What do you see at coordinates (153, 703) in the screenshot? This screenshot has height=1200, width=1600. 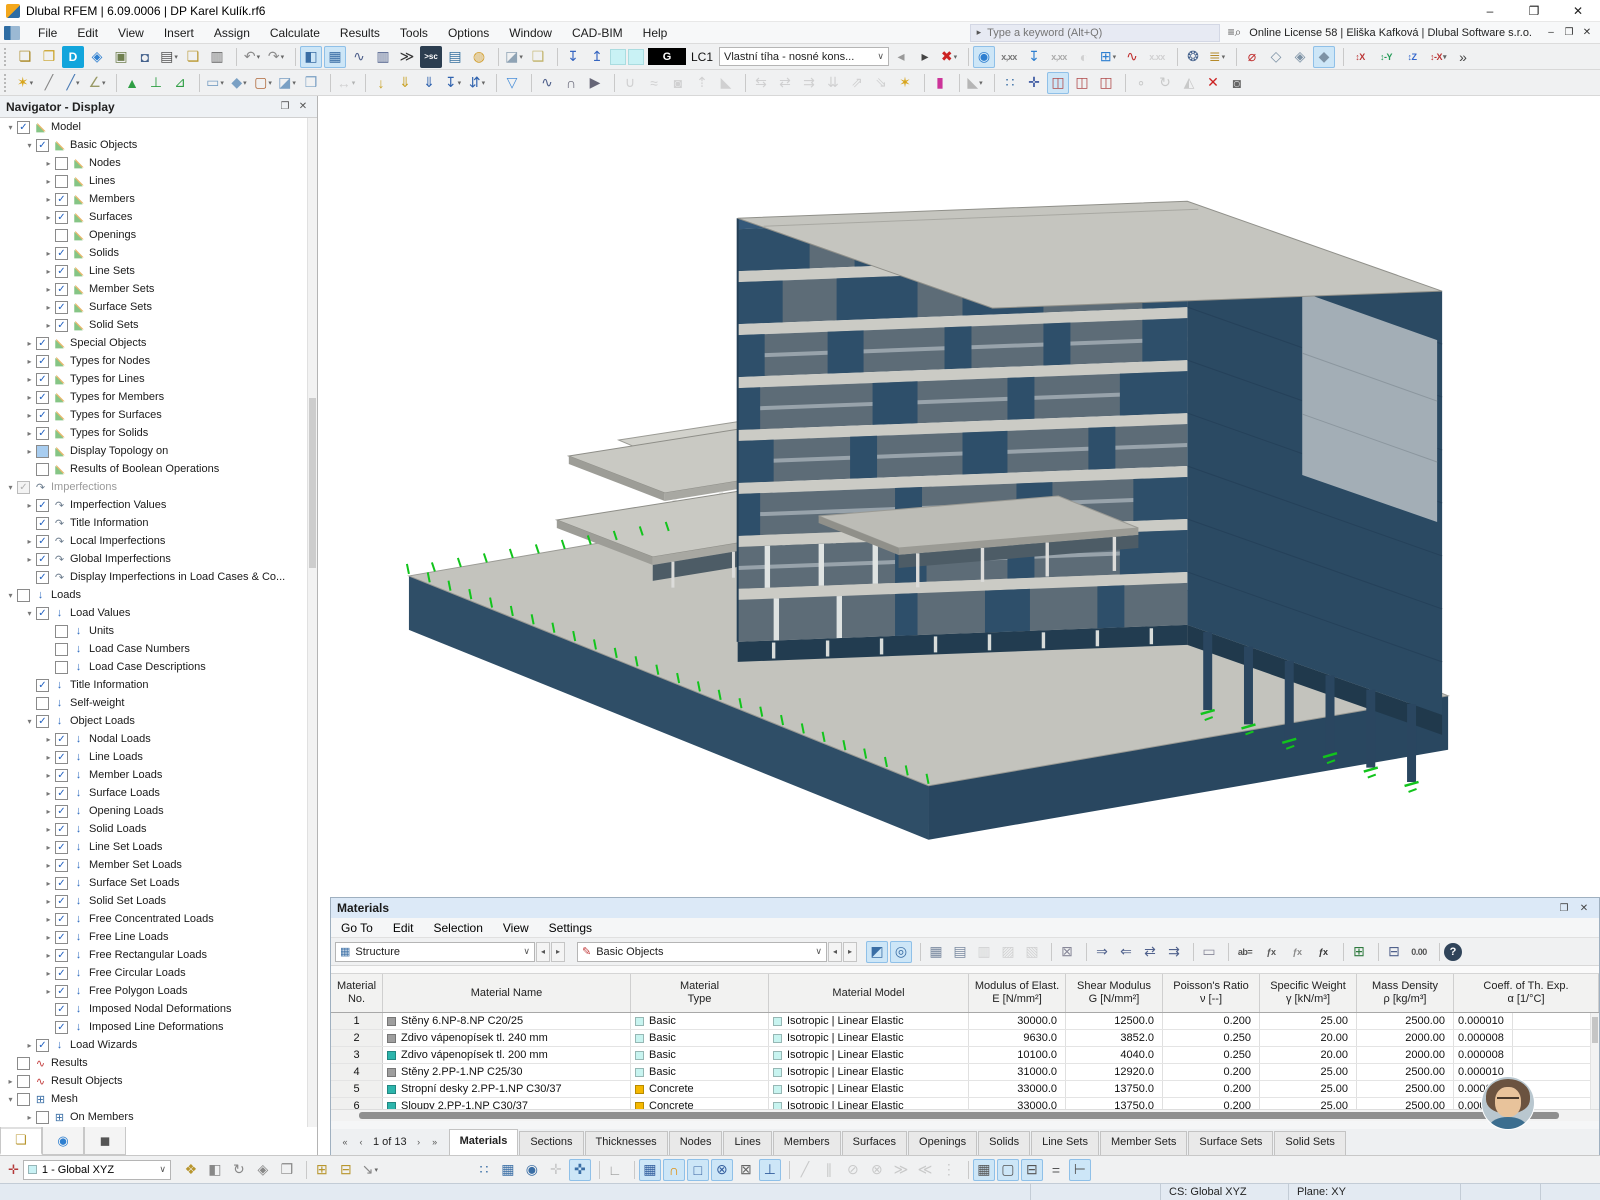 I see `tree-item: Self-weight` at bounding box center [153, 703].